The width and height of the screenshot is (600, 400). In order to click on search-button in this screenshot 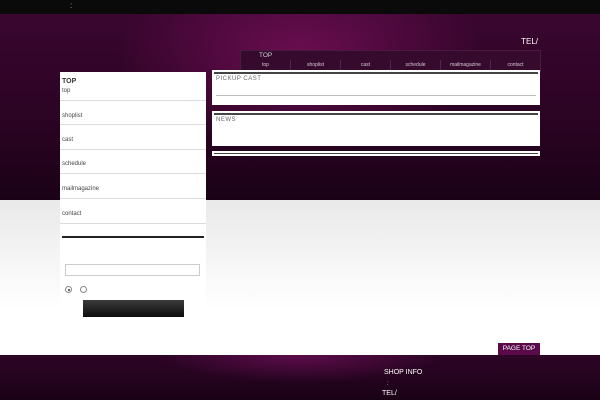, I will do `click(133, 308)`.